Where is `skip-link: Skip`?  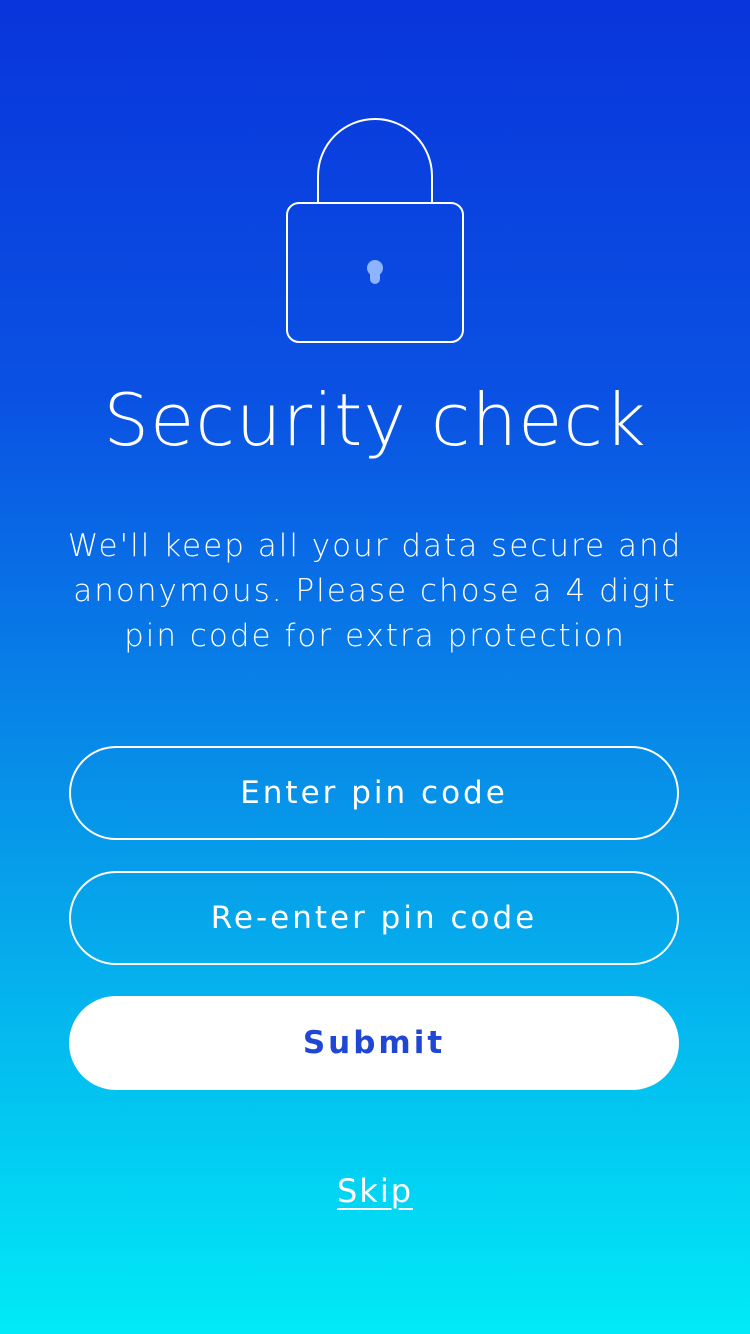
skip-link: Skip is located at coordinates (375, 1191).